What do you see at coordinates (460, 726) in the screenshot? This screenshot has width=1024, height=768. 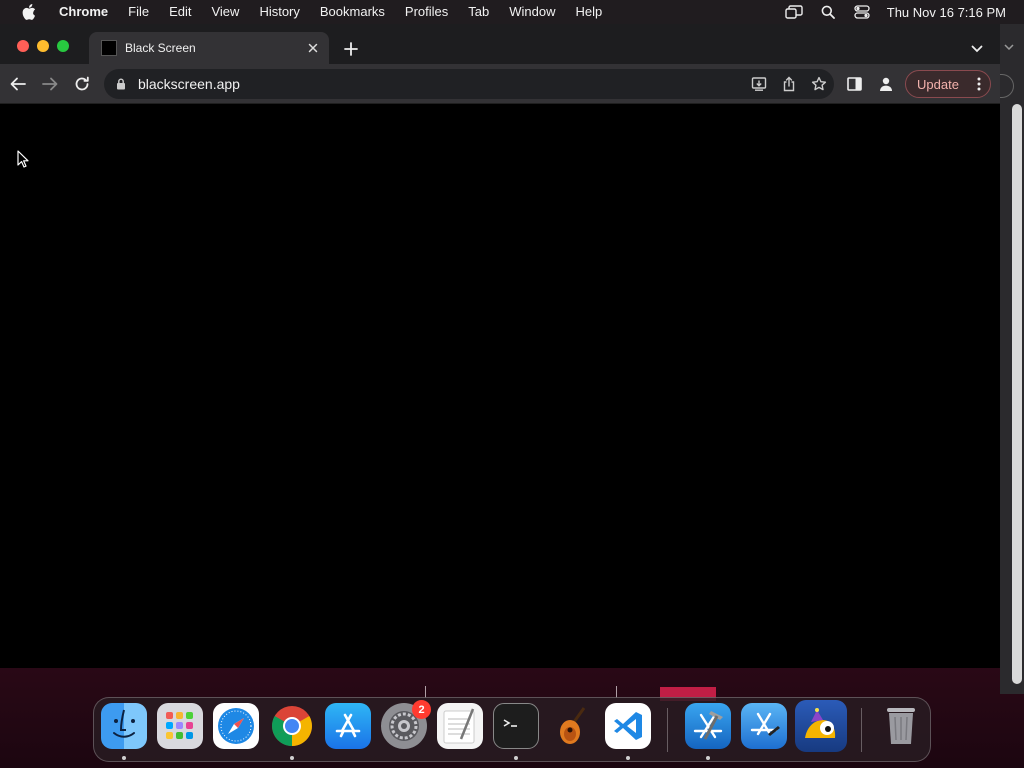 I see `dock-textedit-icon` at bounding box center [460, 726].